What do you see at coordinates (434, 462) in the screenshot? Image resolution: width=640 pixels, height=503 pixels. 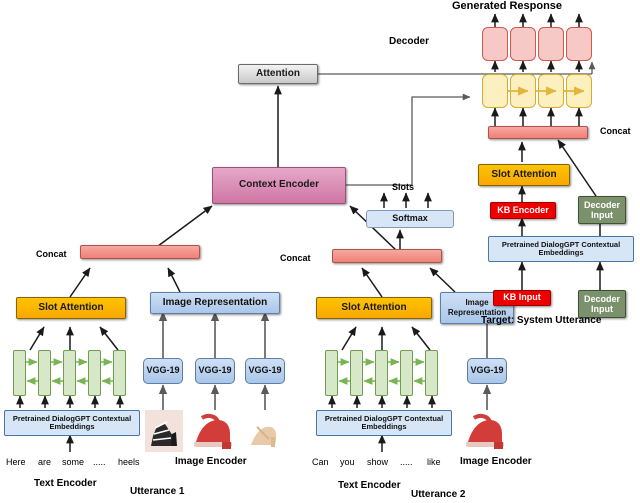 I see `utterance2-token: like` at bounding box center [434, 462].